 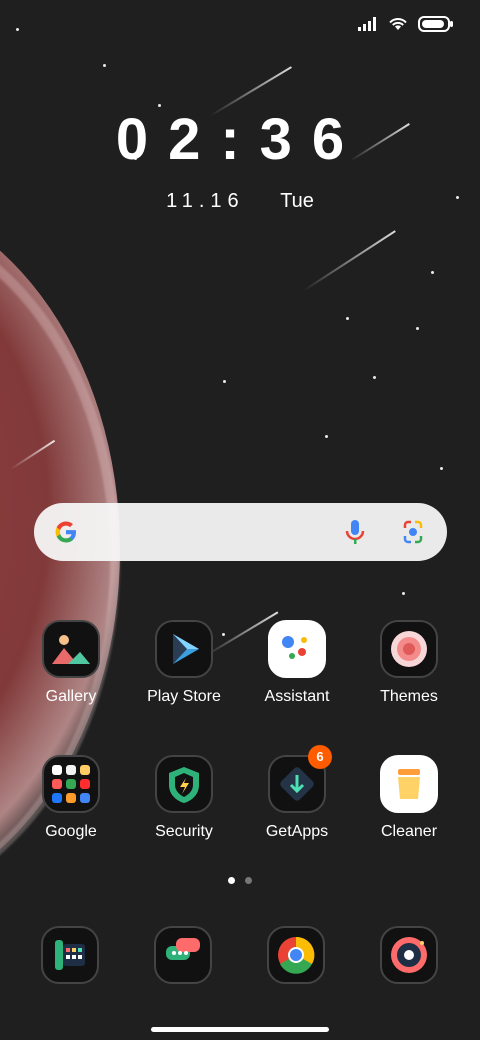 I want to click on signal-icon, so click(x=367, y=24).